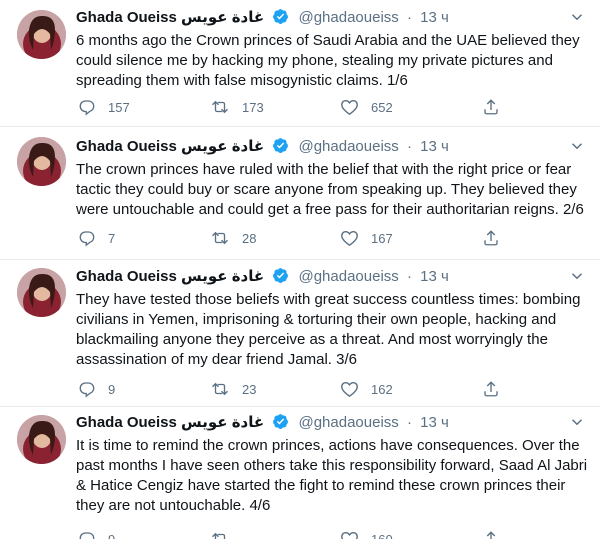 Image resolution: width=608 pixels, height=539 pixels. What do you see at coordinates (253, 107) in the screenshot?
I see `retweet-count: 173` at bounding box center [253, 107].